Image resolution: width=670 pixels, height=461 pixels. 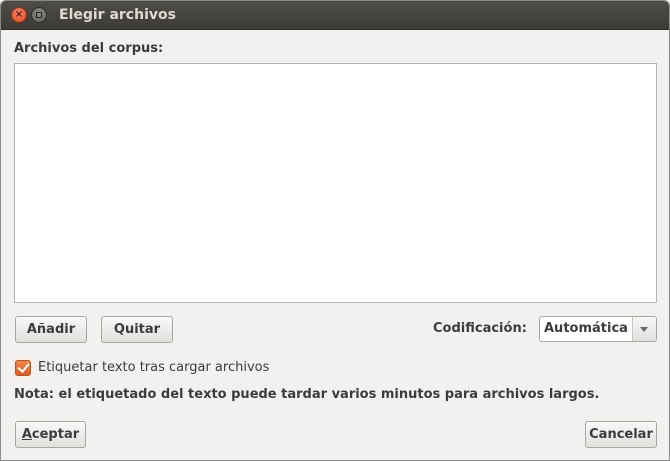 I want to click on corpus-files-label: Archivos del corpus:, so click(x=89, y=48).